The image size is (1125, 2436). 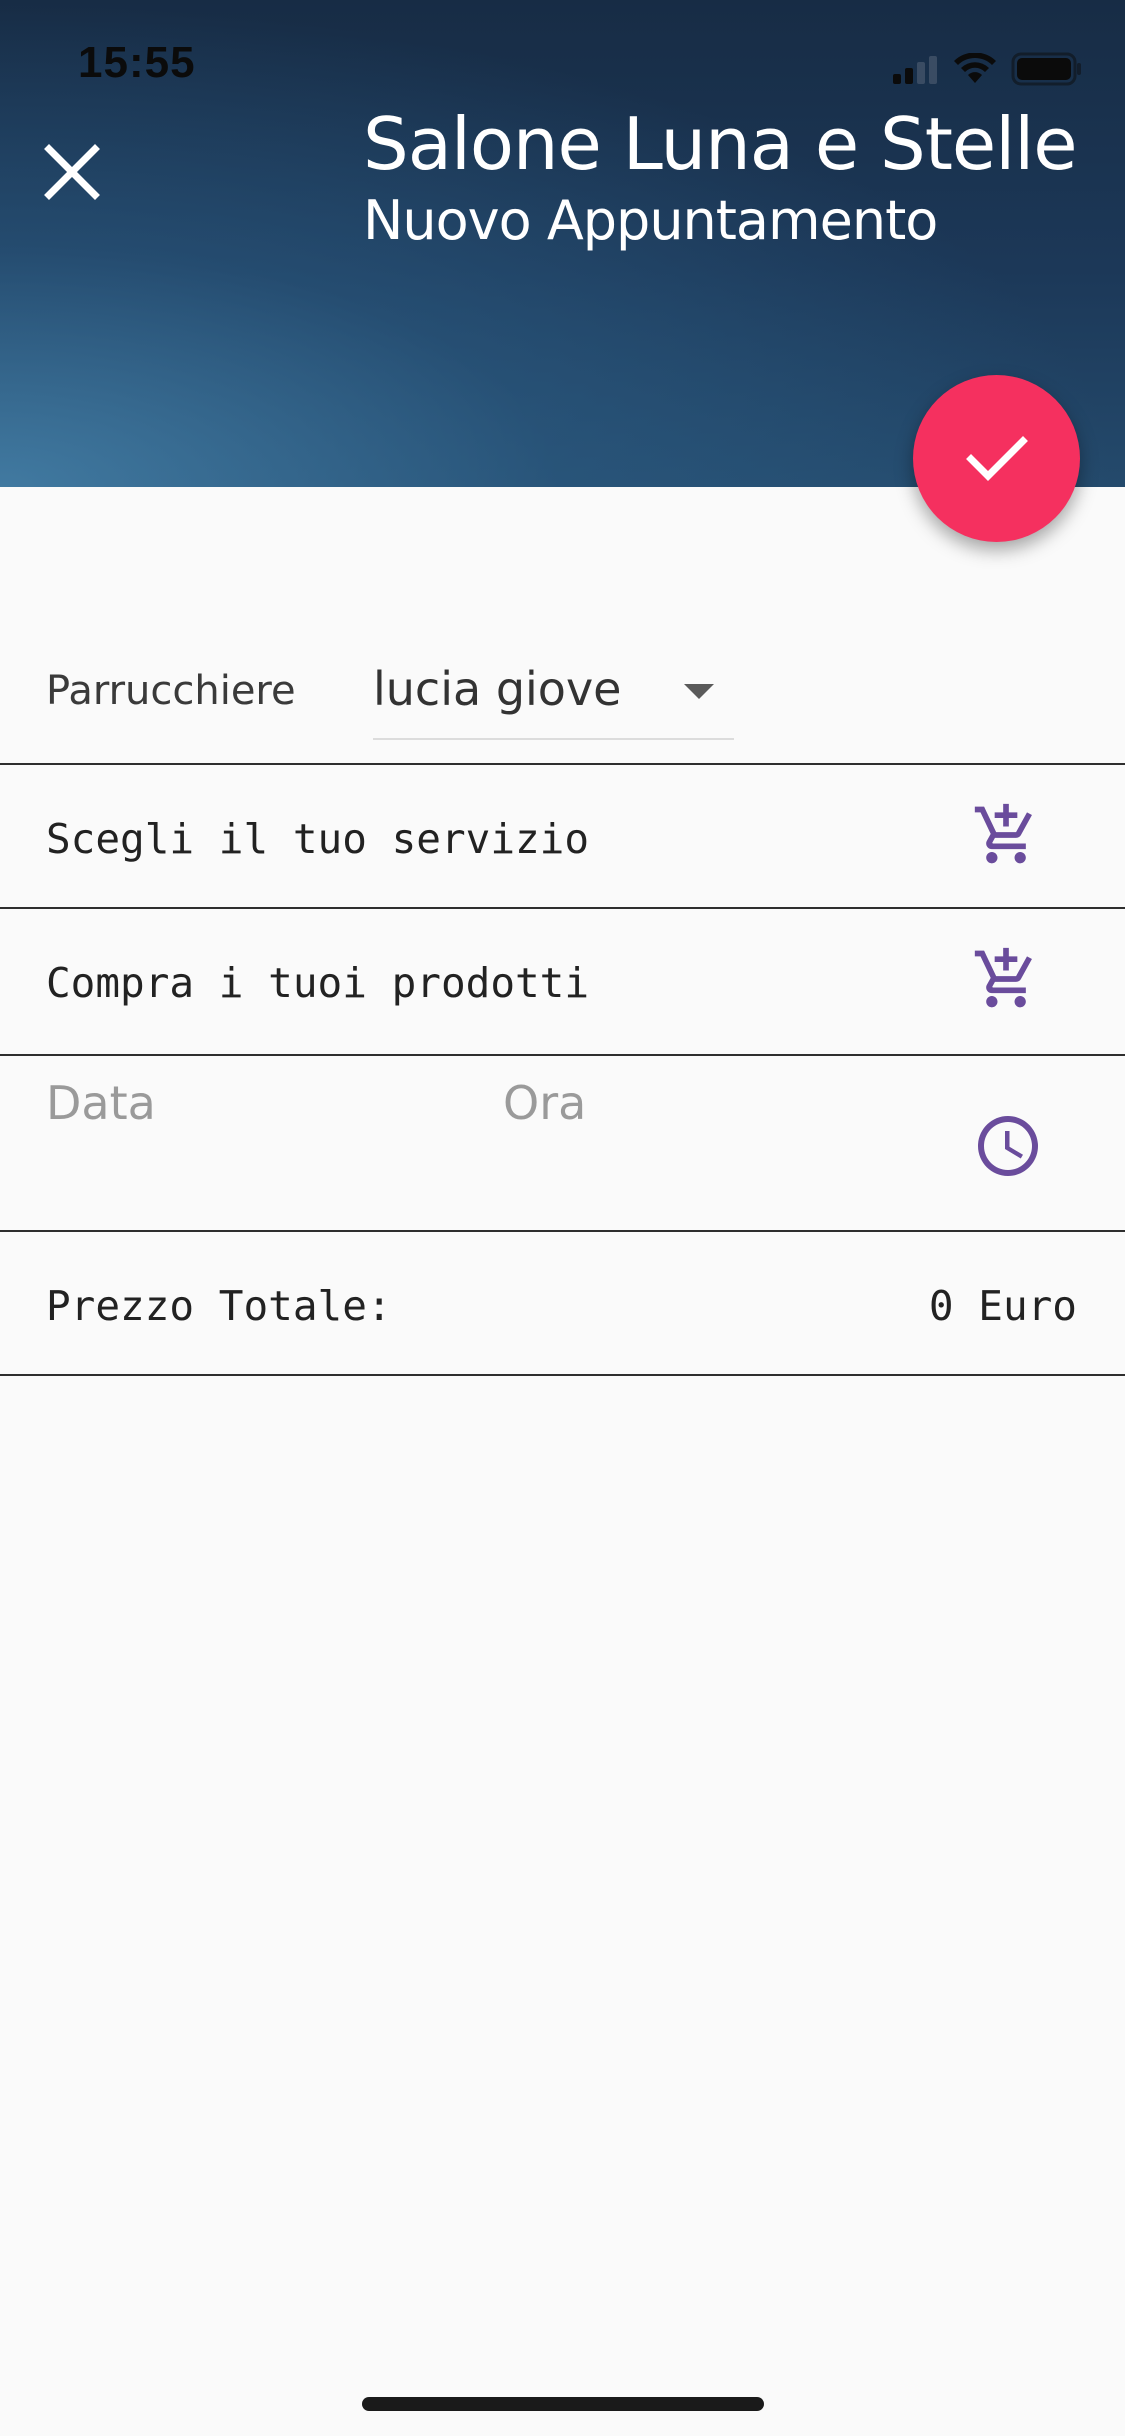 I want to click on total-price-row: Prezzo Totale: 0 Euro, so click(x=562, y=1303).